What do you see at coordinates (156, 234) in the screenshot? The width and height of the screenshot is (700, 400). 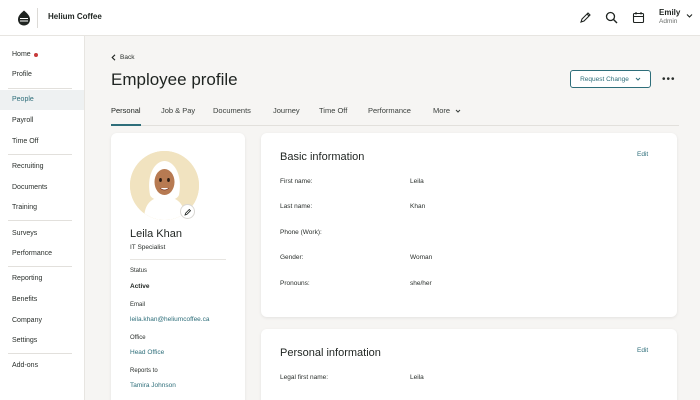 I see `employee-name: Leila Khan` at bounding box center [156, 234].